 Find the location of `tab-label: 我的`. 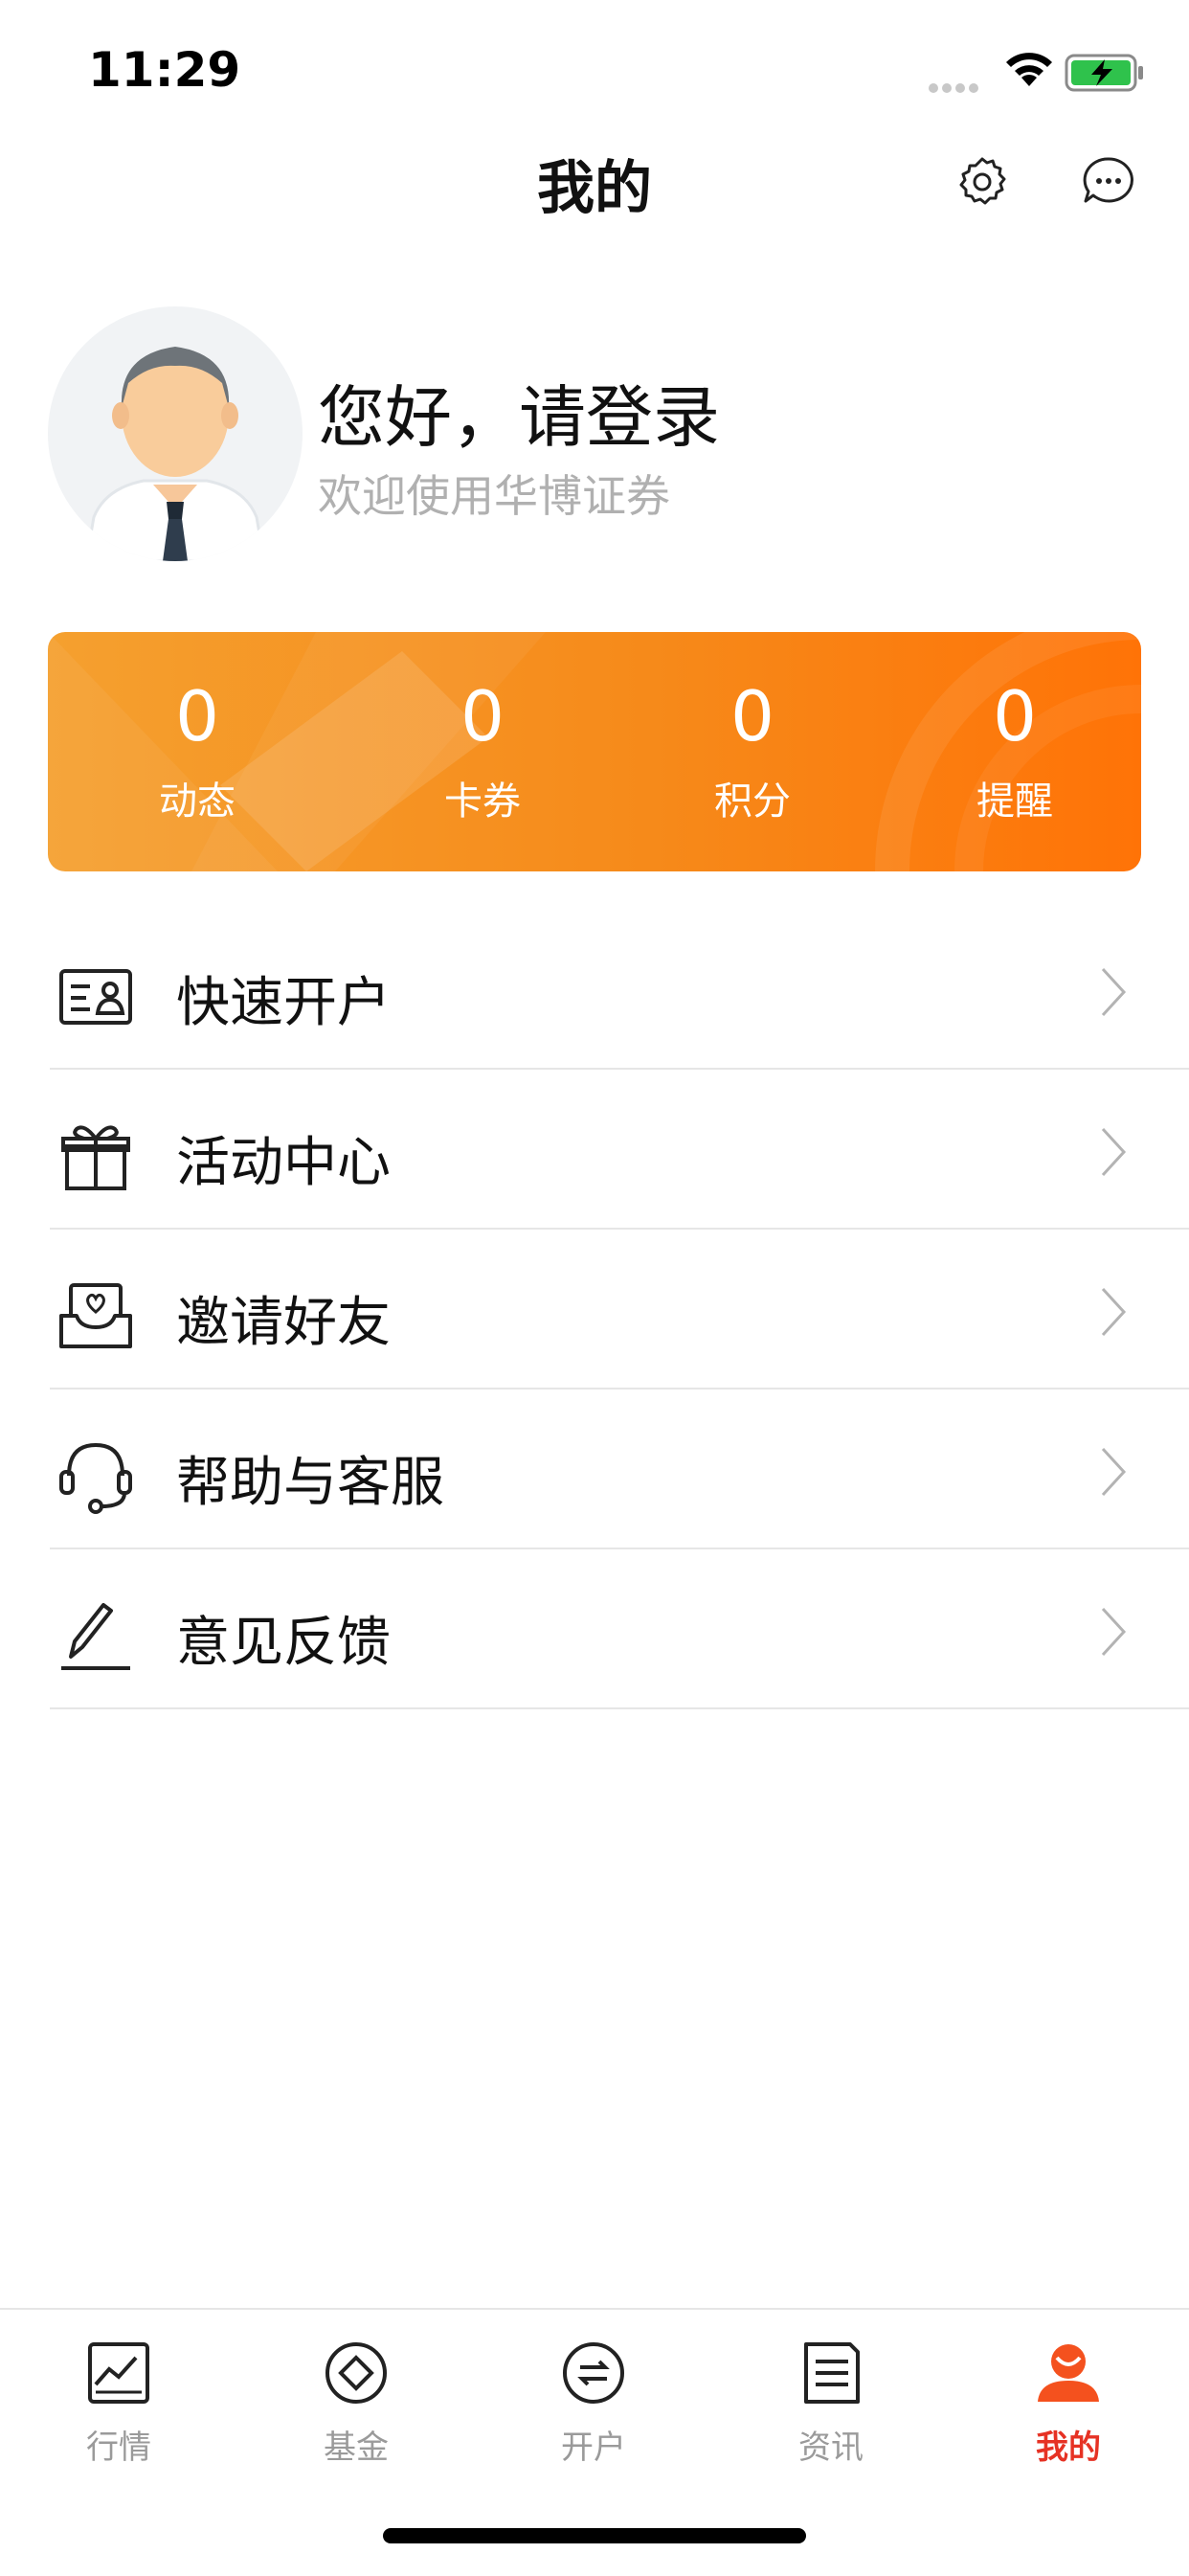

tab-label: 我的 is located at coordinates (1068, 2448).